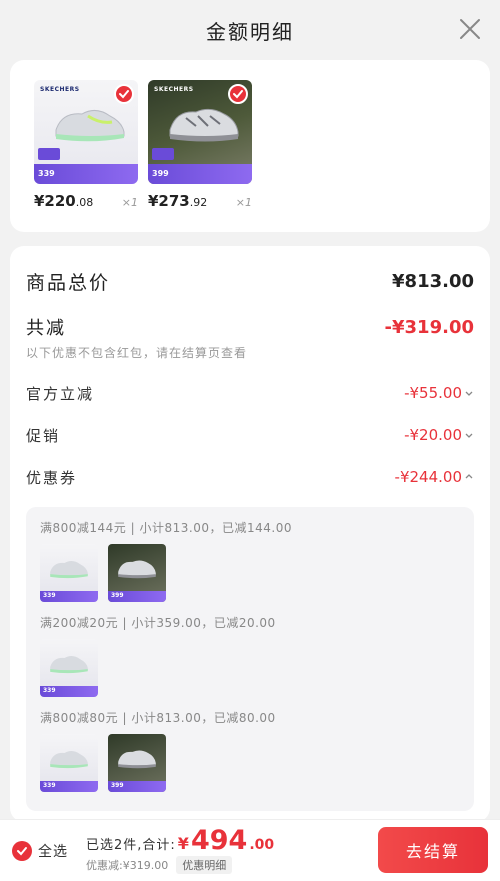 This screenshot has height=881, width=500. What do you see at coordinates (46, 328) in the screenshot?
I see `discount-label: 共减` at bounding box center [46, 328].